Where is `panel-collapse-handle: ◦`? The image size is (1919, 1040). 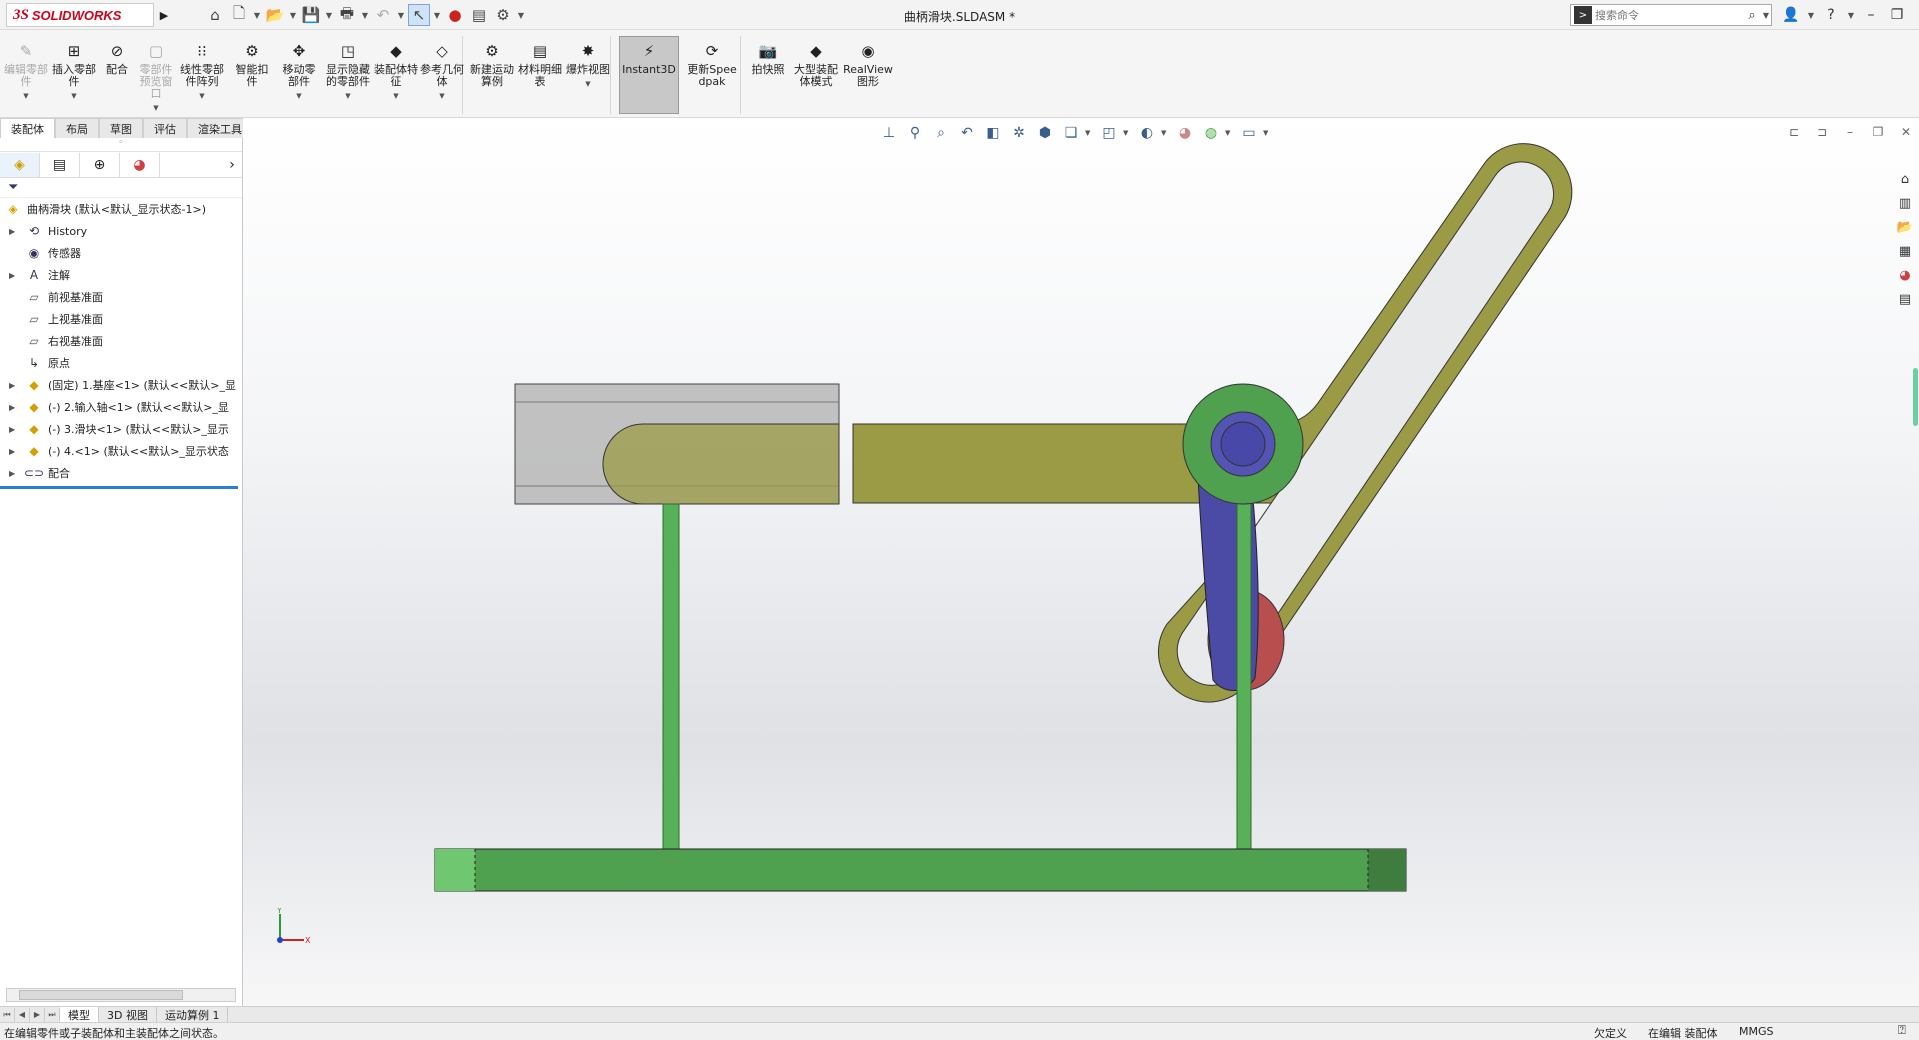 panel-collapse-handle: ◦ is located at coordinates (121, 145).